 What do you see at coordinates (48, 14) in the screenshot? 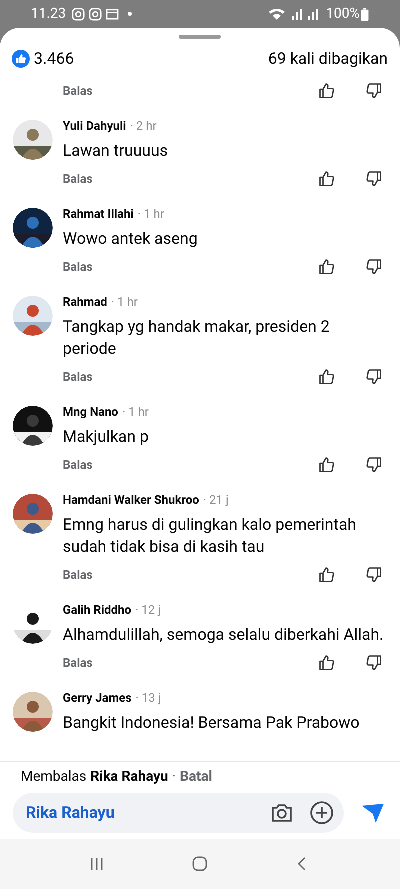
I see `clock: 11.23` at bounding box center [48, 14].